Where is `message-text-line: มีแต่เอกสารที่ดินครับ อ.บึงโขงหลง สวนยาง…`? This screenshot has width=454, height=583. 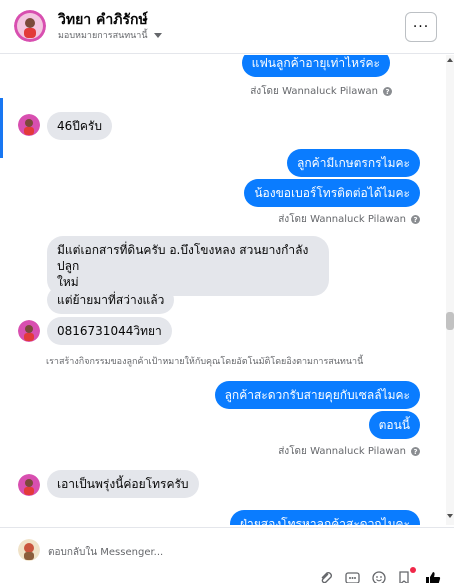 message-text-line: มีแต่เอกสารที่ดินครับ อ.บึงโขงหลง สวนยาง… is located at coordinates (183, 258).